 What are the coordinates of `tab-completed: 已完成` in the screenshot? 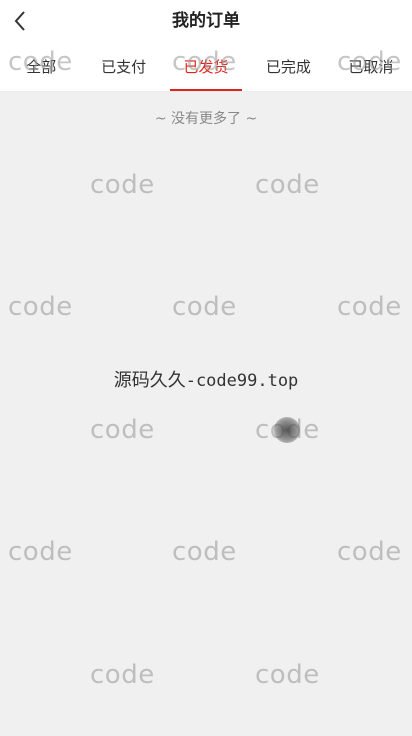 It's located at (288, 66).